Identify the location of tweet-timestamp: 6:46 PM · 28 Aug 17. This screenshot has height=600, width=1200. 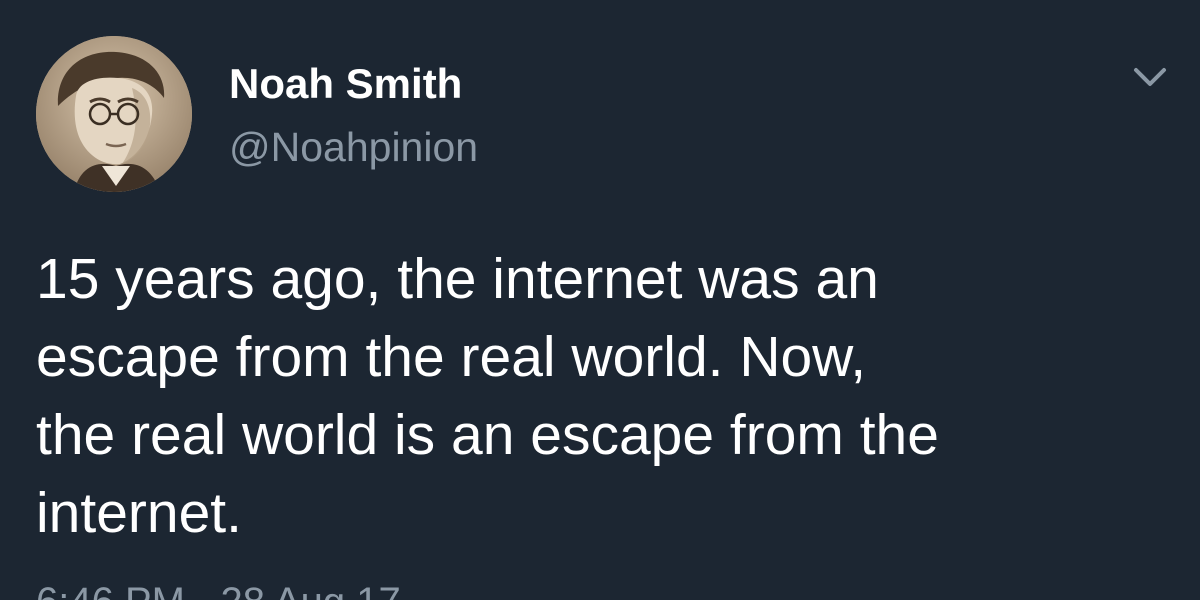
(218, 590).